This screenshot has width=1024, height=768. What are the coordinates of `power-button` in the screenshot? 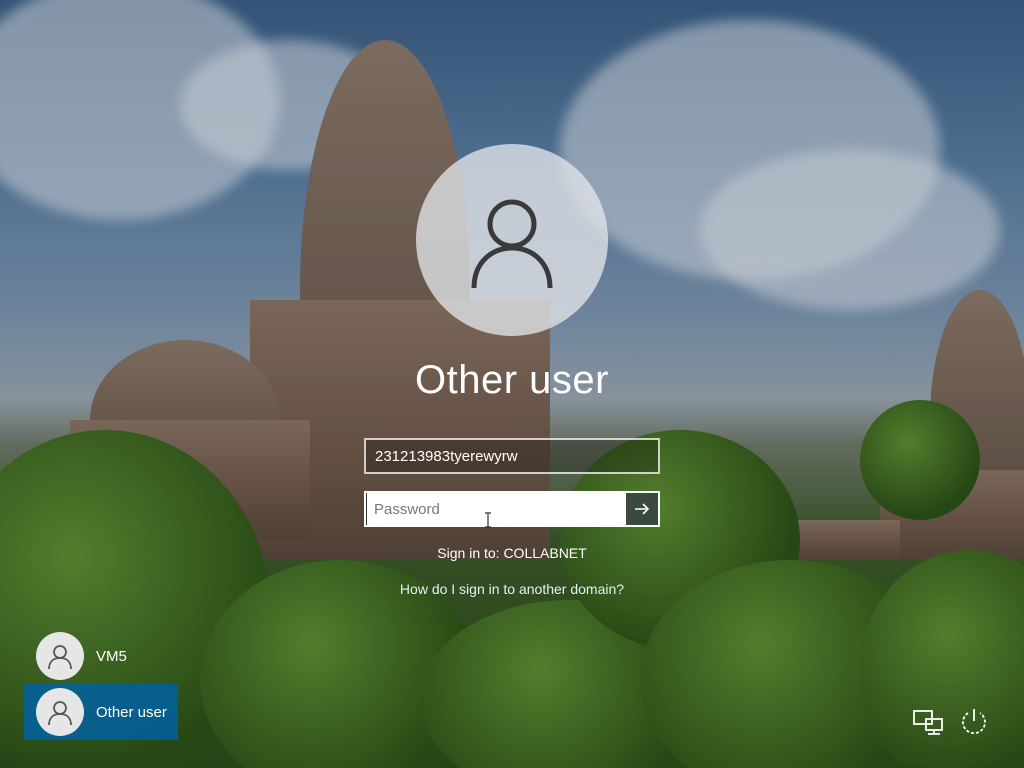 It's located at (974, 722).